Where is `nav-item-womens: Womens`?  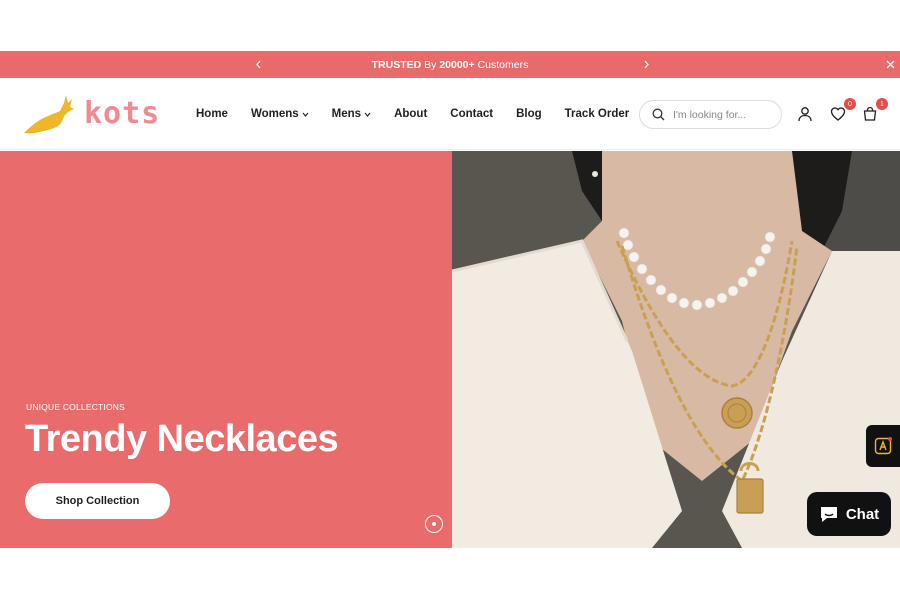
nav-item-womens: Womens is located at coordinates (280, 114).